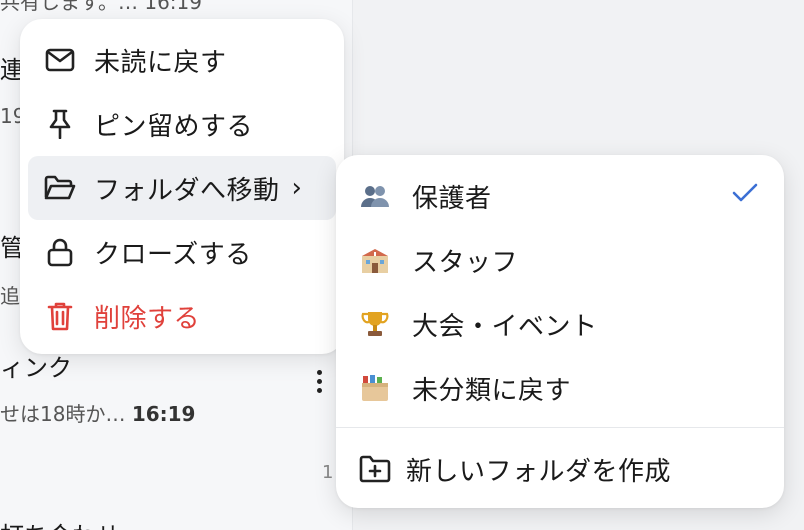 The width and height of the screenshot is (804, 530). Describe the element at coordinates (60, 316) in the screenshot. I see `trash-icon` at that location.